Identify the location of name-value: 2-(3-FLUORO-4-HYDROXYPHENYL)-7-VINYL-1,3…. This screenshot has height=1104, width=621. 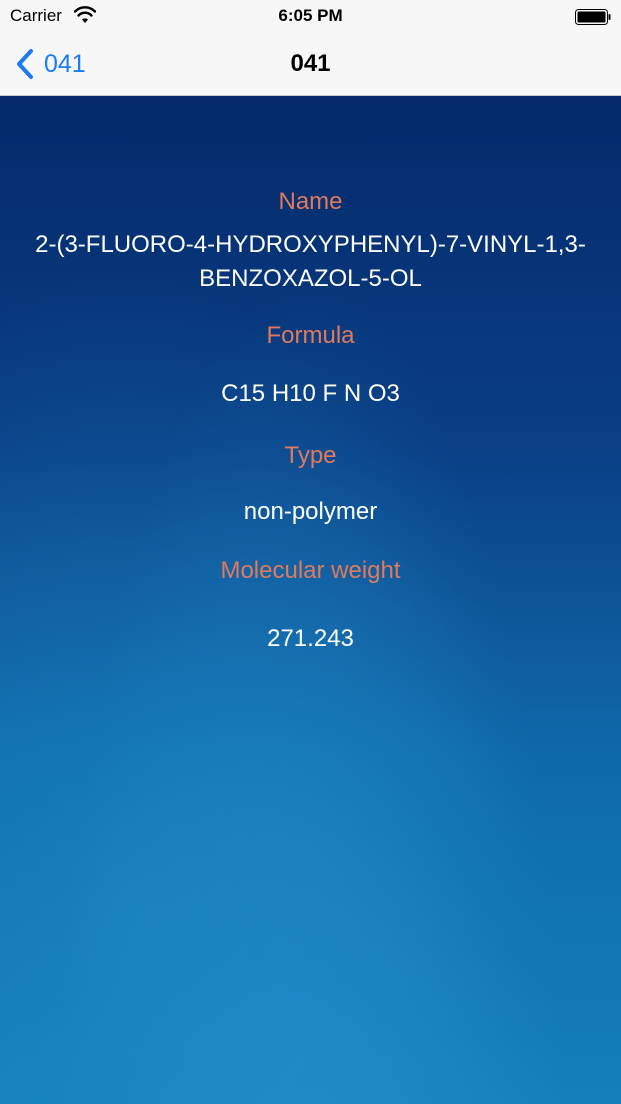
(310, 261).